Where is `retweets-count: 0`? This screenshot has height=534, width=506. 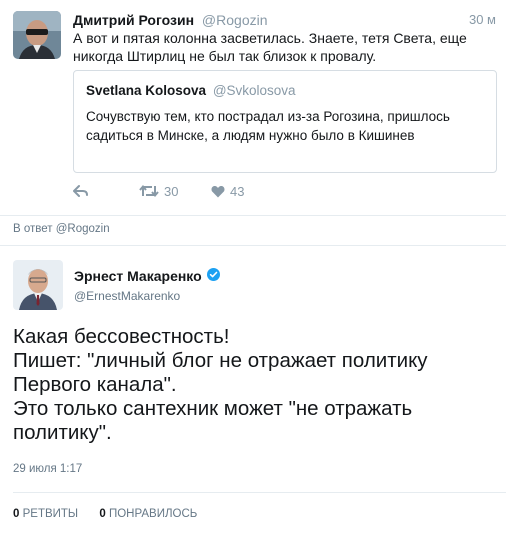 retweets-count: 0 is located at coordinates (16, 514).